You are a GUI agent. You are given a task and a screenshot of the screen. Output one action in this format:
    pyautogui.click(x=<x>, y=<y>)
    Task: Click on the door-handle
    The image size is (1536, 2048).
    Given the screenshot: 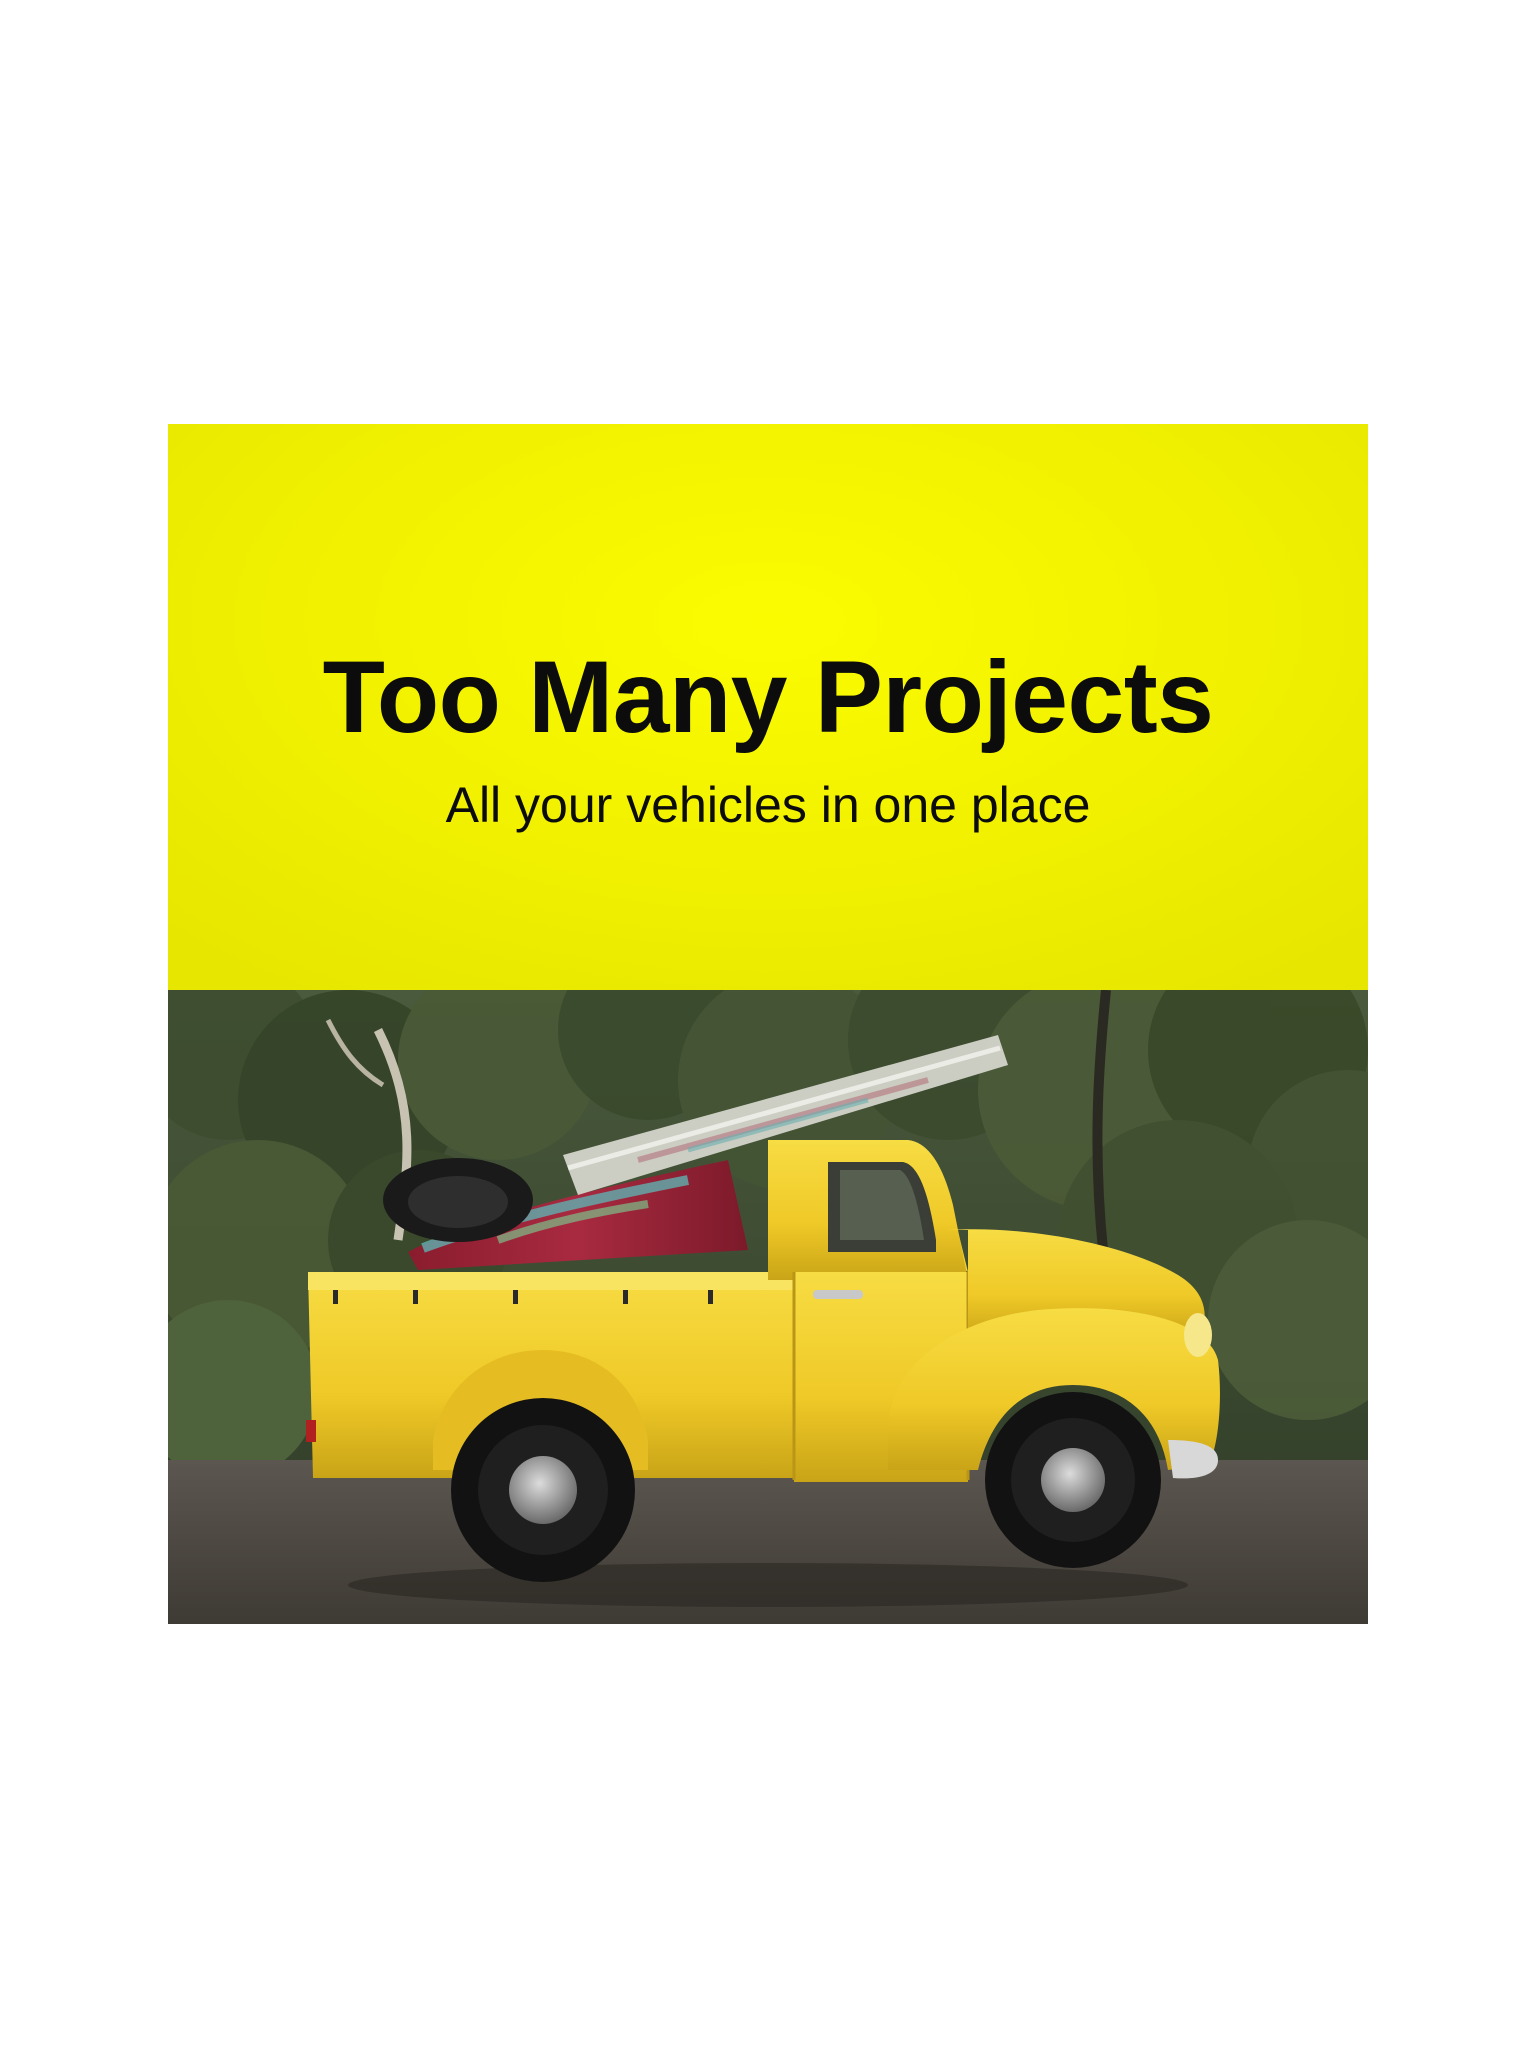 What is the action you would take?
    pyautogui.click(x=838, y=1294)
    